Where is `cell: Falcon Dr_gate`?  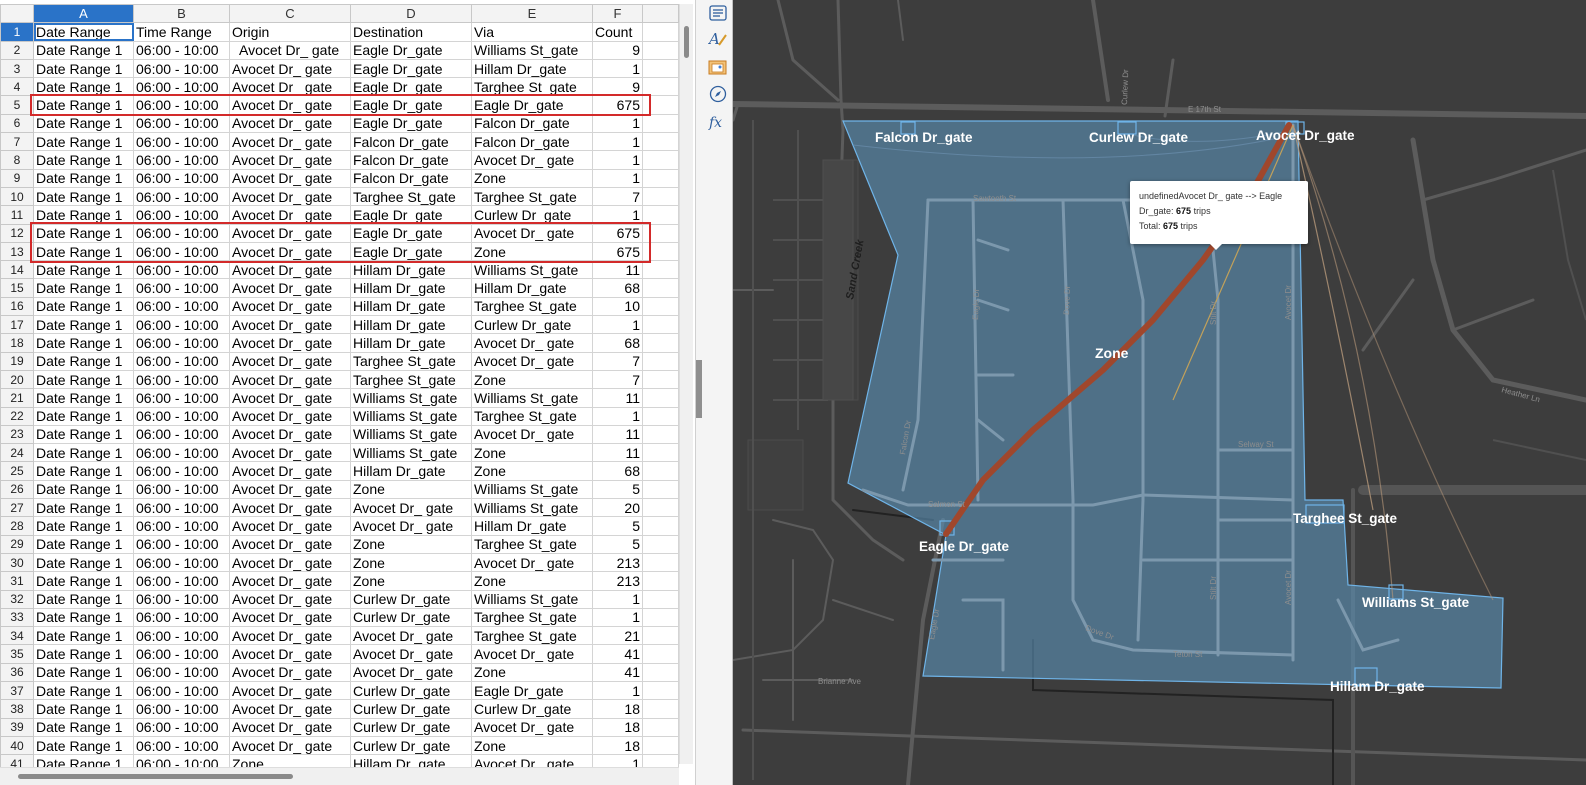
cell: Falcon Dr_gate is located at coordinates (532, 123).